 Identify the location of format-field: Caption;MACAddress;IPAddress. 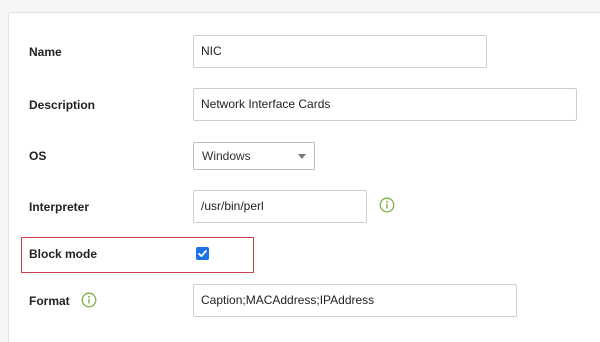
(355, 300).